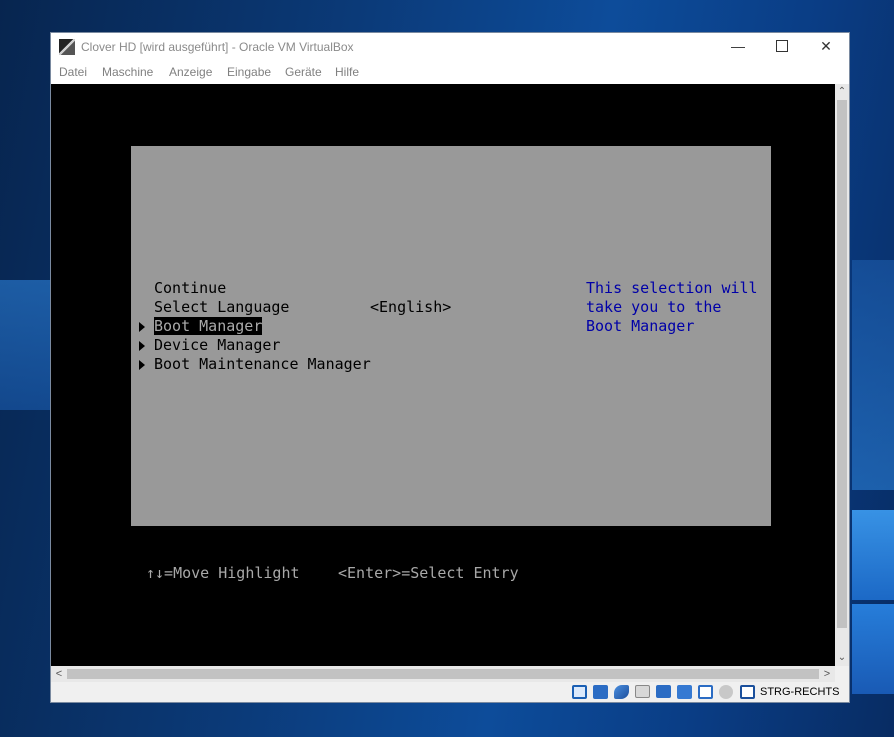 The width and height of the screenshot is (894, 737). I want to click on bios-menu-device-manager: Device Manager, so click(217, 345).